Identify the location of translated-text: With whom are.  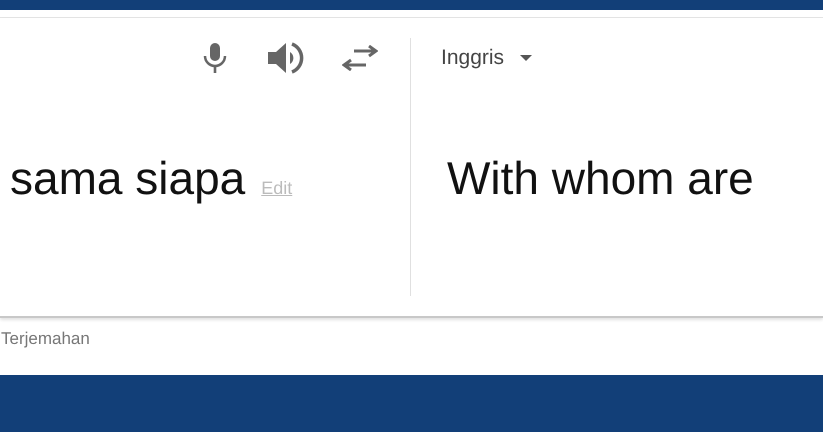
(600, 178).